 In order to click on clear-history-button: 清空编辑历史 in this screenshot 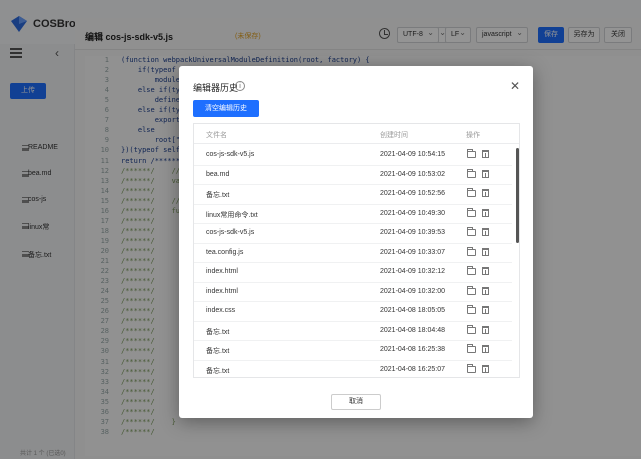, I will do `click(226, 108)`.